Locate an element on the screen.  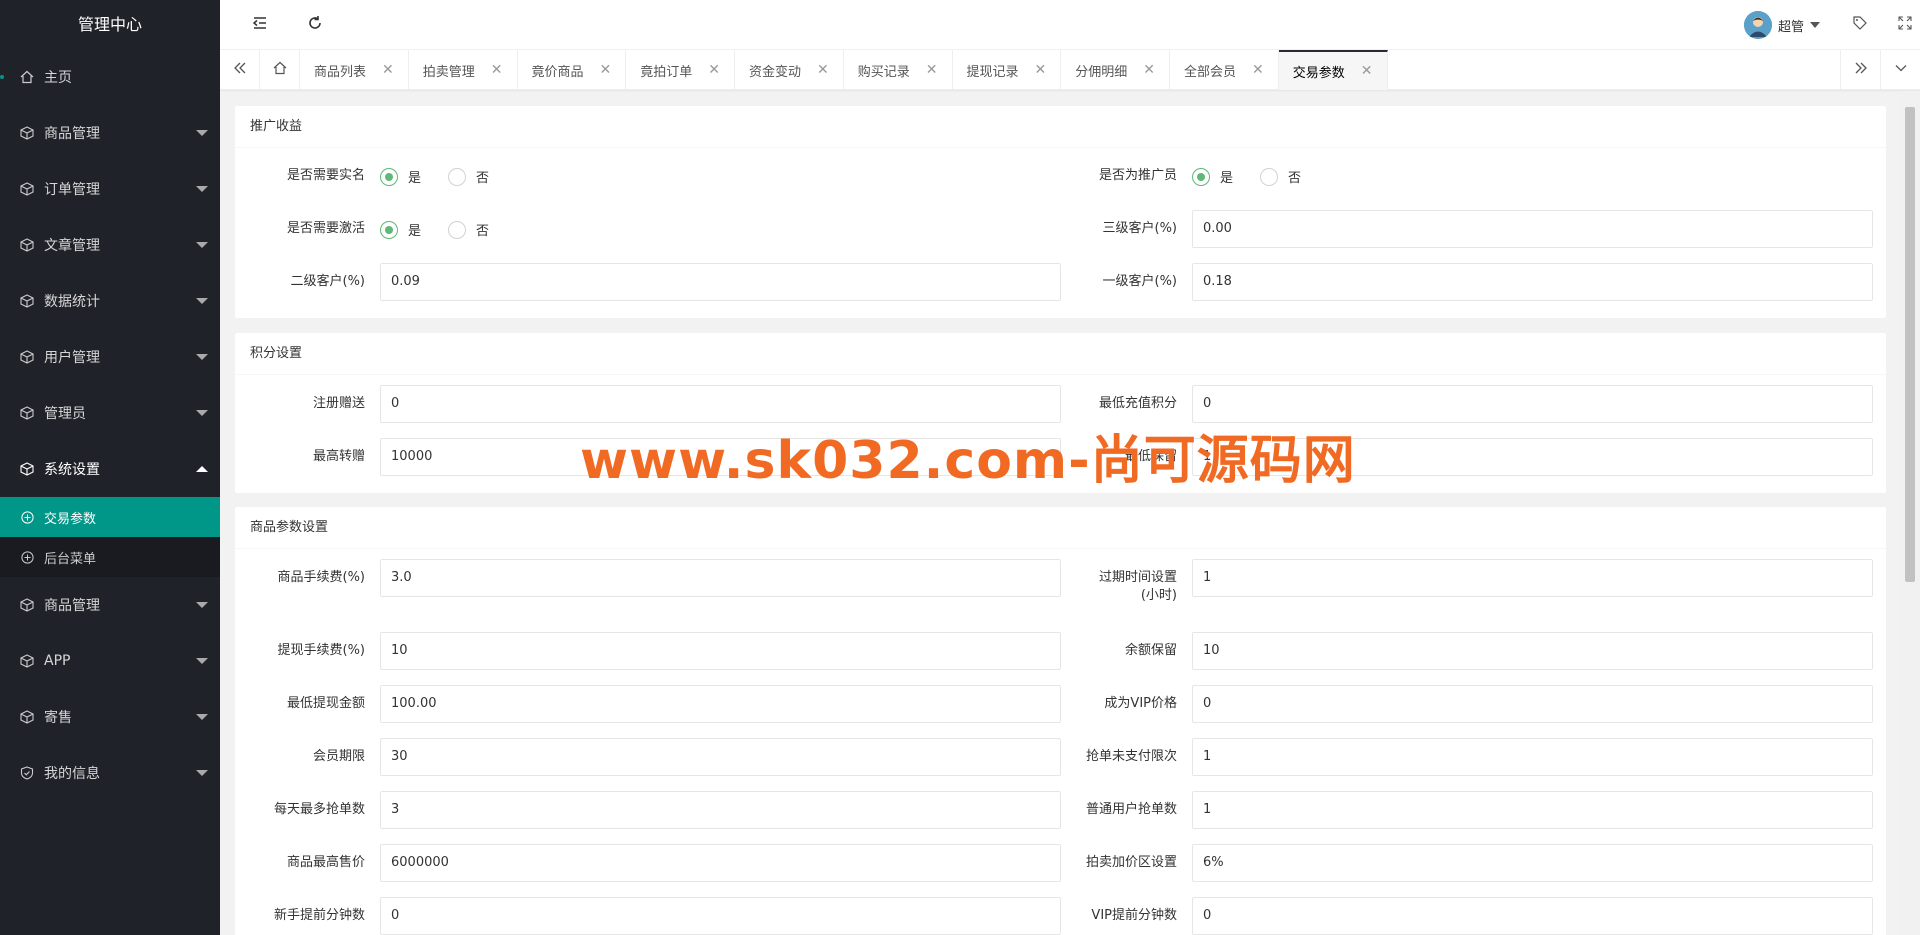
tab-all-members: 全部会员 ✕ is located at coordinates (1224, 70).